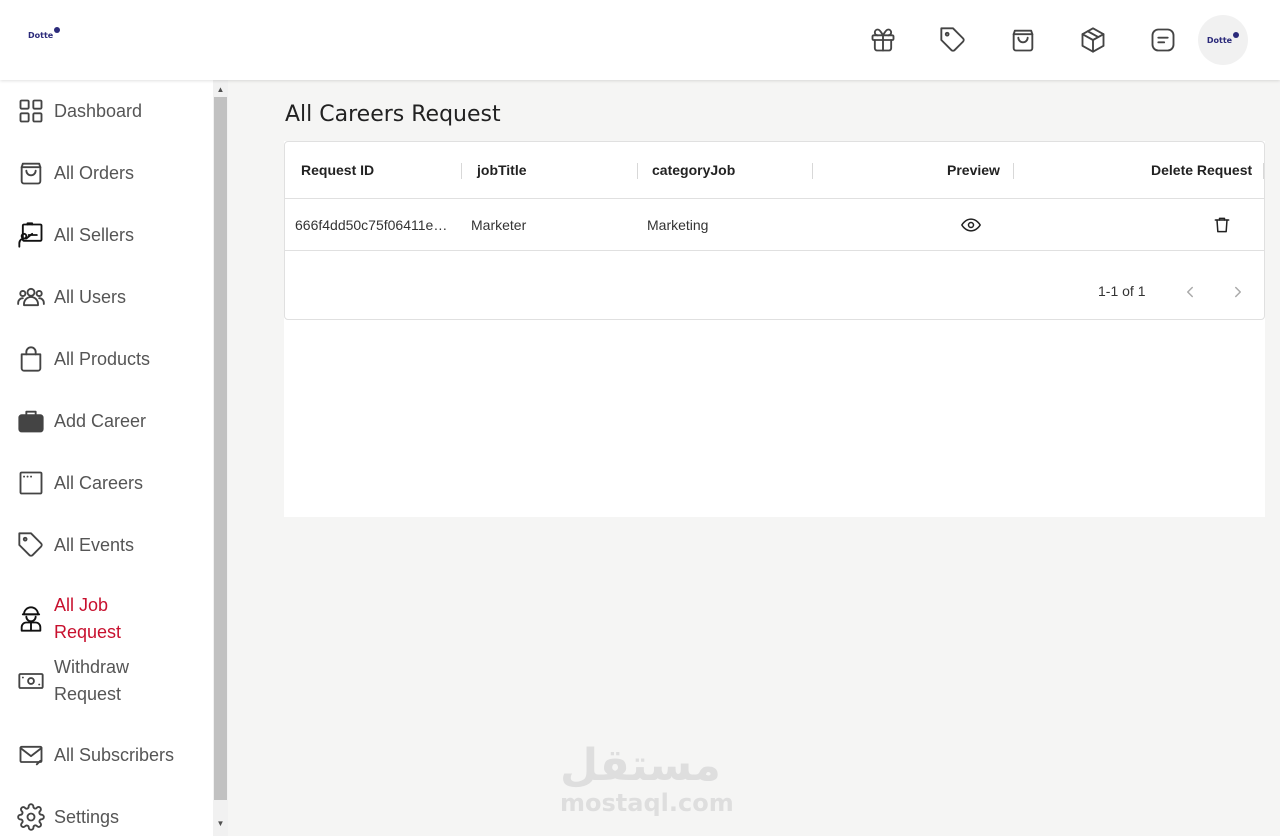  Describe the element at coordinates (114, 754) in the screenshot. I see `sidebar-item-label: All Subscribers` at that location.